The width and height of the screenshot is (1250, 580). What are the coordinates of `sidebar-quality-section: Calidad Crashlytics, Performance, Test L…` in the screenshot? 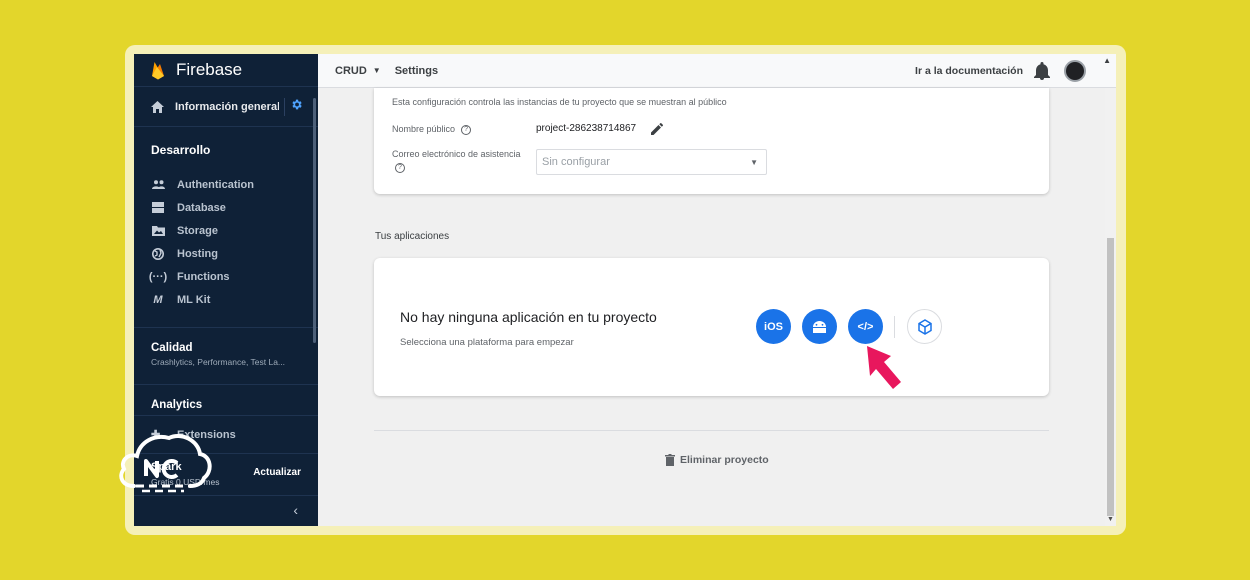 It's located at (226, 356).